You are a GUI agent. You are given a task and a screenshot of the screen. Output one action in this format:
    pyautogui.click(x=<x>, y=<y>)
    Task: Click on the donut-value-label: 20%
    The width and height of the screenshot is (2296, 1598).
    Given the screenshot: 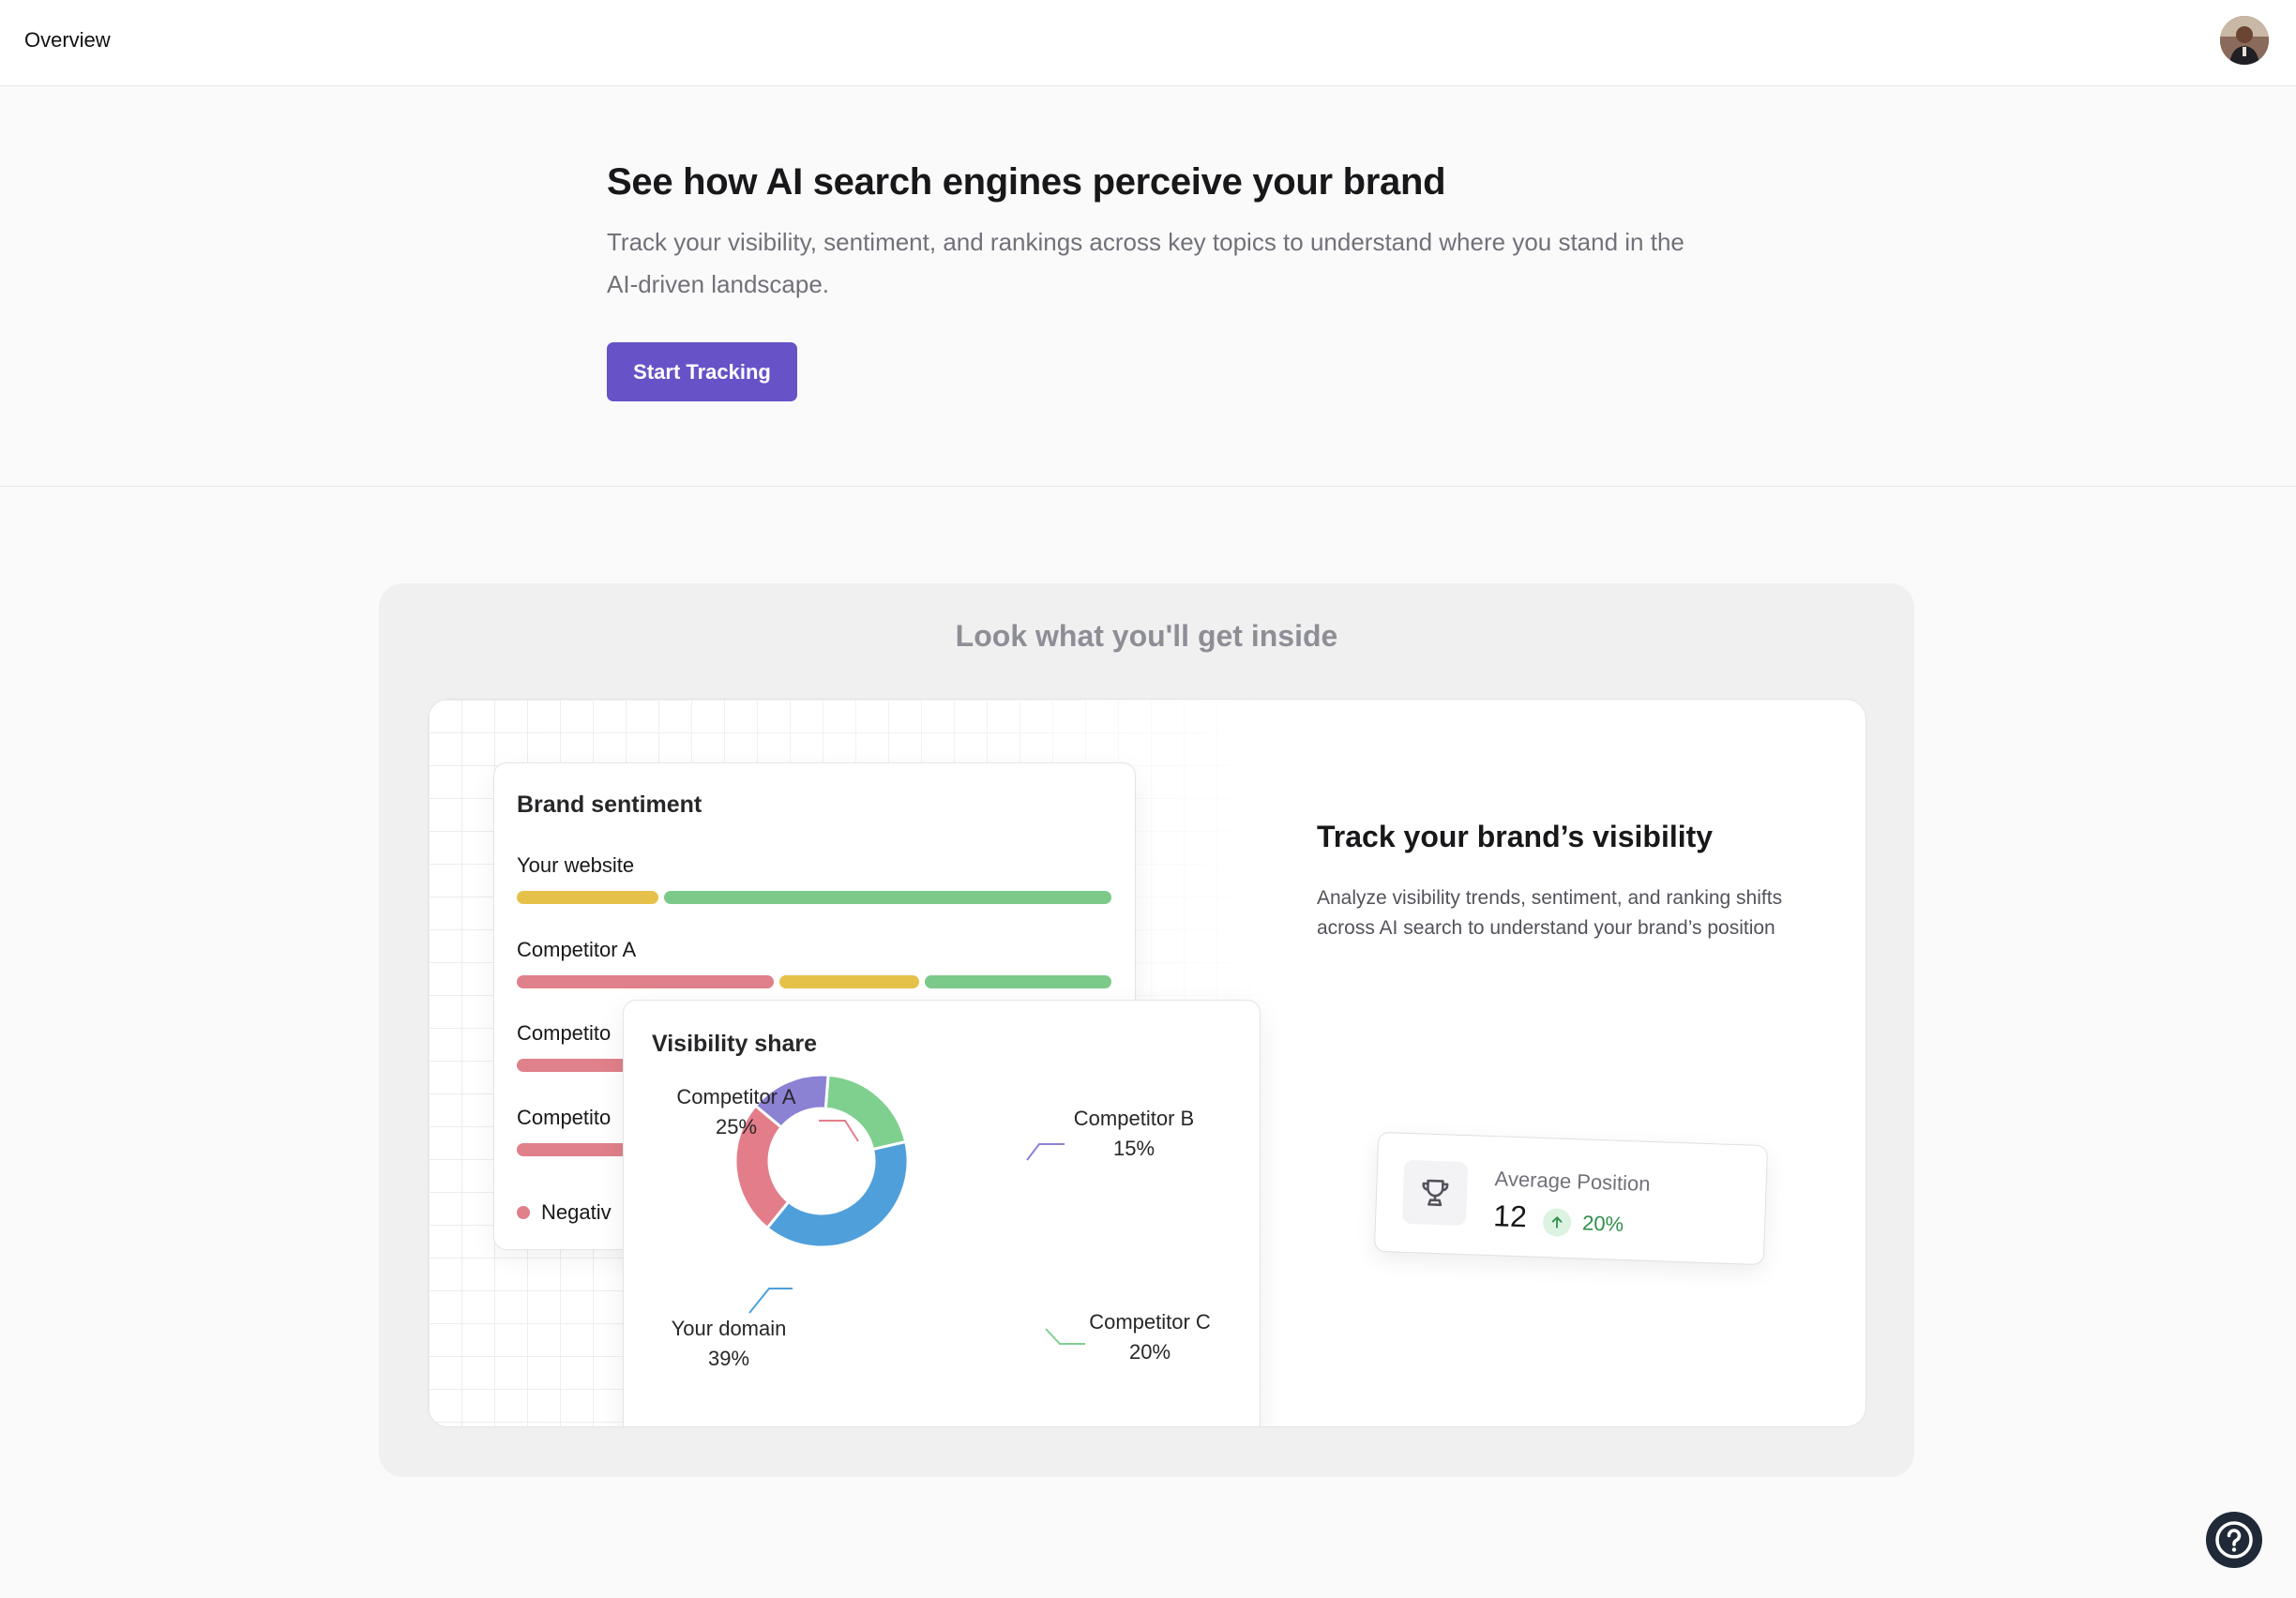 What is the action you would take?
    pyautogui.click(x=1150, y=1352)
    